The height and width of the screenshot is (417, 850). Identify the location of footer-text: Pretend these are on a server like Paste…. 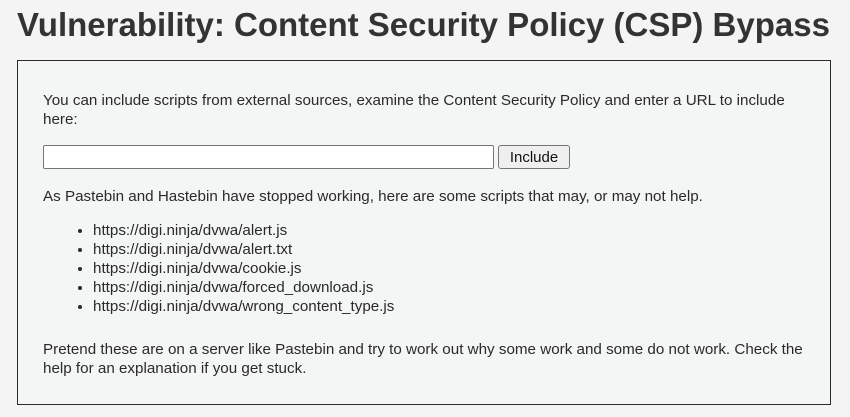
(423, 359).